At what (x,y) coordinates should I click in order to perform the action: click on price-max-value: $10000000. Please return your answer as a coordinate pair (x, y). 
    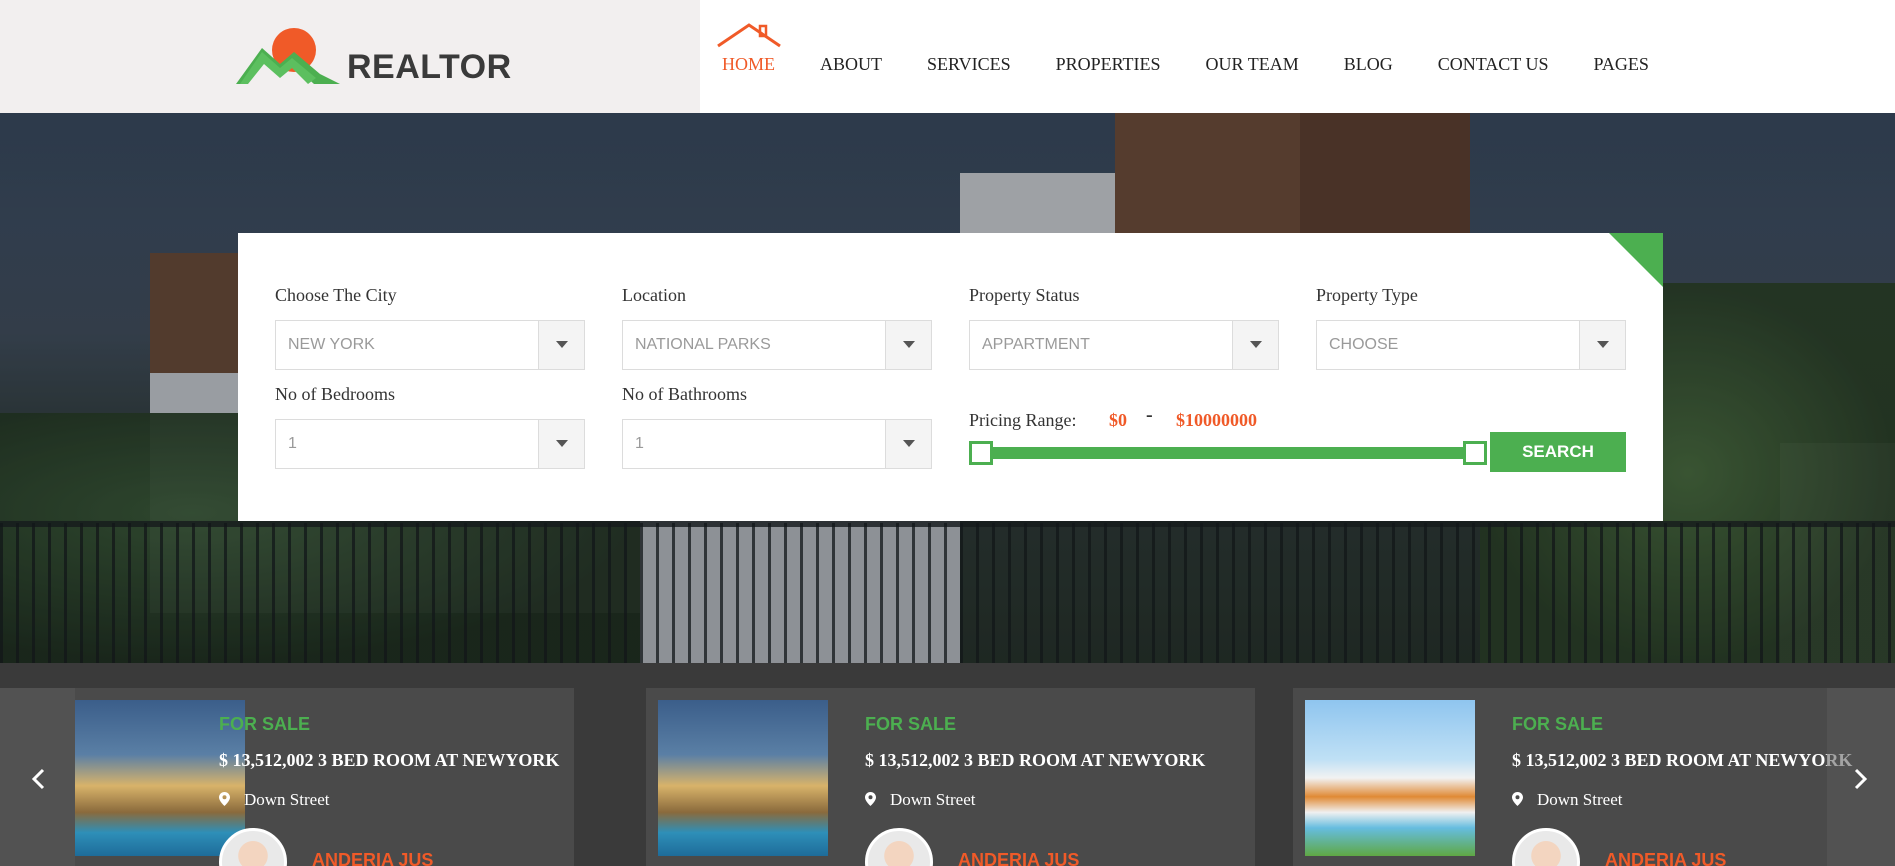
    Looking at the image, I should click on (1216, 420).